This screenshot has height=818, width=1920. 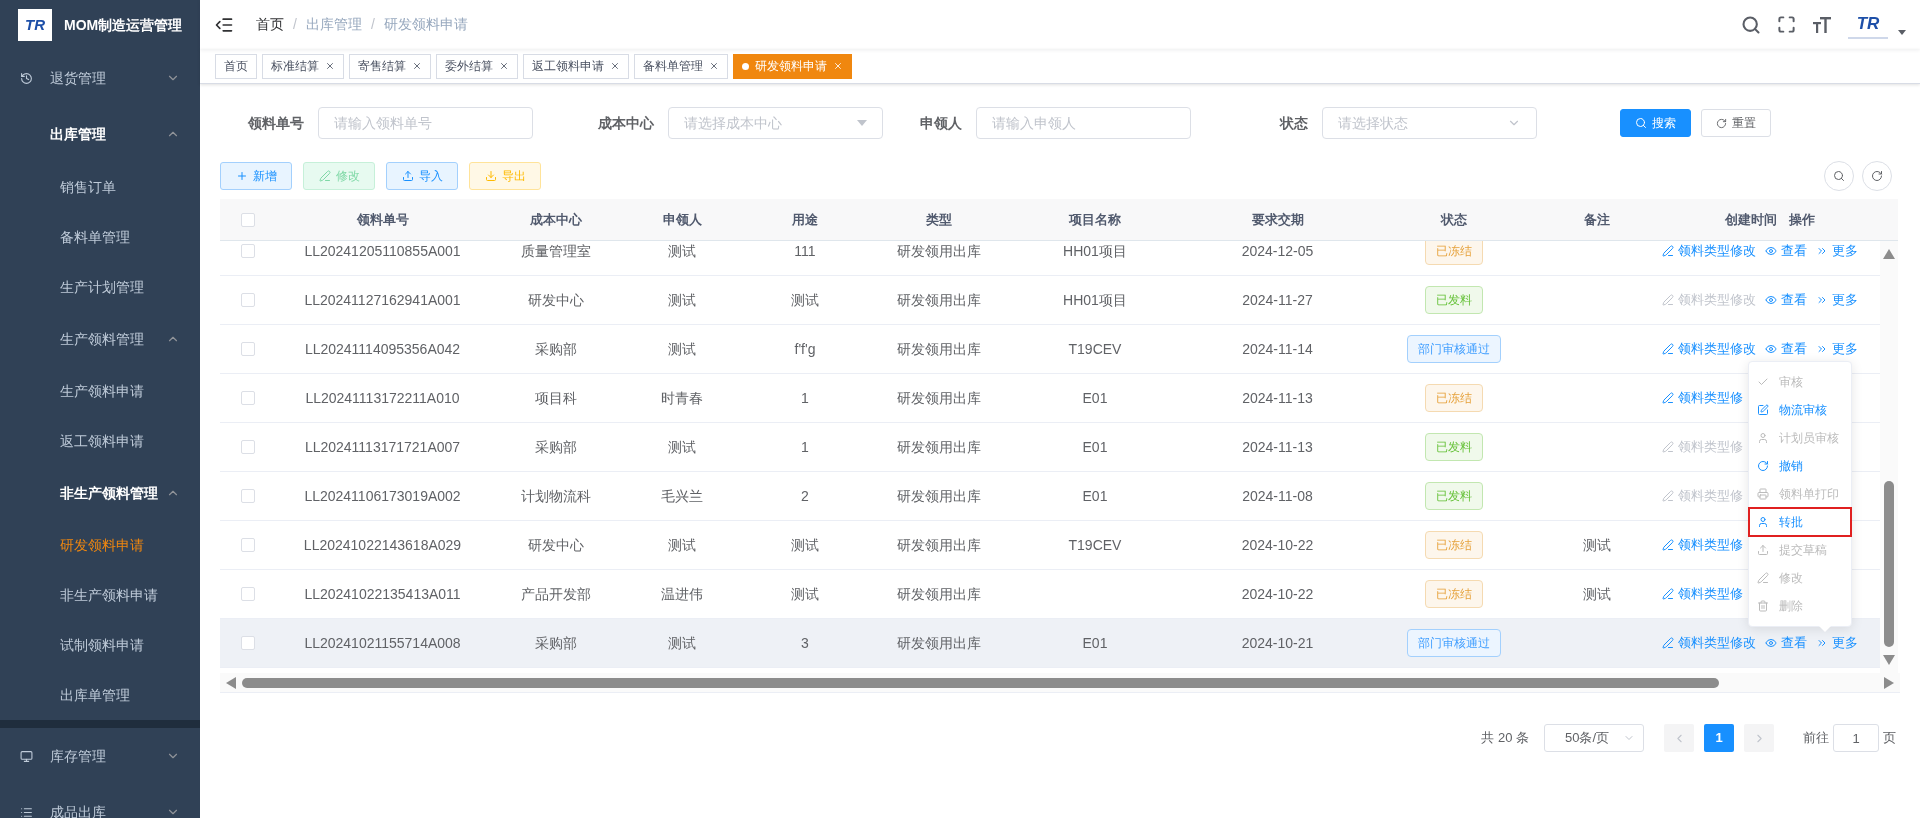 I want to click on sidebar-item: 生产领料管理, so click(x=100, y=339).